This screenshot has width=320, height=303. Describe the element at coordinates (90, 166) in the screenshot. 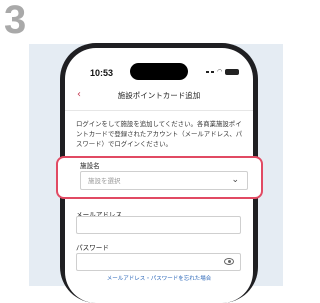

I see `facility-label: 施設名` at that location.